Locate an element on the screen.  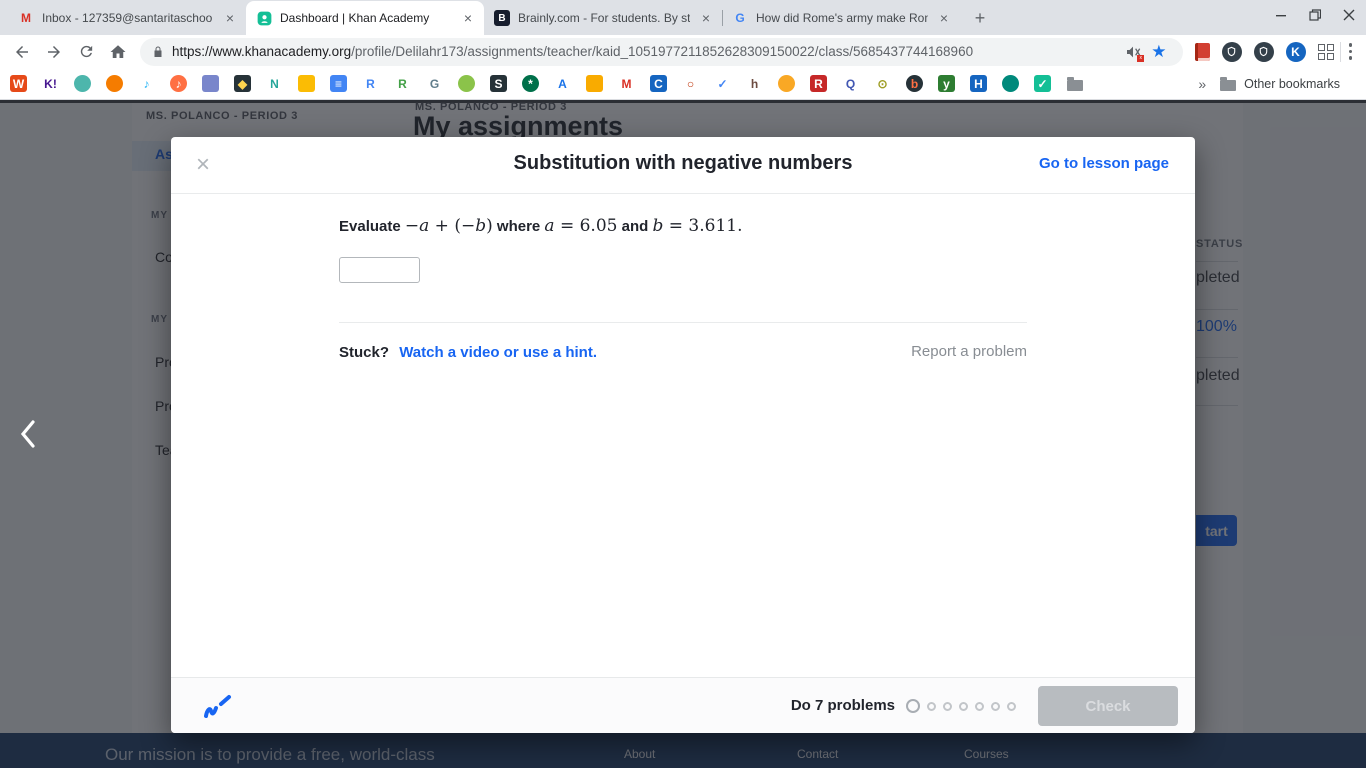
report-problem-link: Report a problem is located at coordinates (969, 351).